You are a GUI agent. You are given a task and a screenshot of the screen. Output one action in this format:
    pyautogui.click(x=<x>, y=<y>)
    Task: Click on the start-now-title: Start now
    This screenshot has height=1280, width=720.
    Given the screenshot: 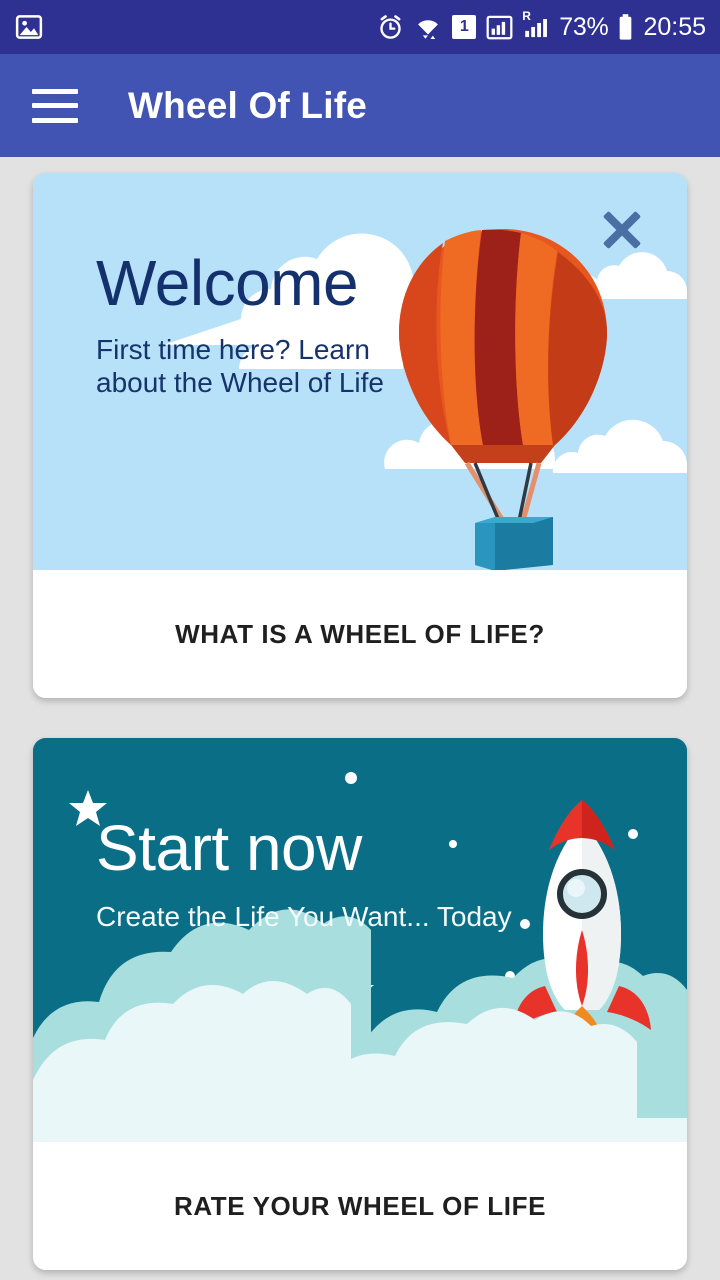 What is the action you would take?
    pyautogui.click(x=229, y=848)
    